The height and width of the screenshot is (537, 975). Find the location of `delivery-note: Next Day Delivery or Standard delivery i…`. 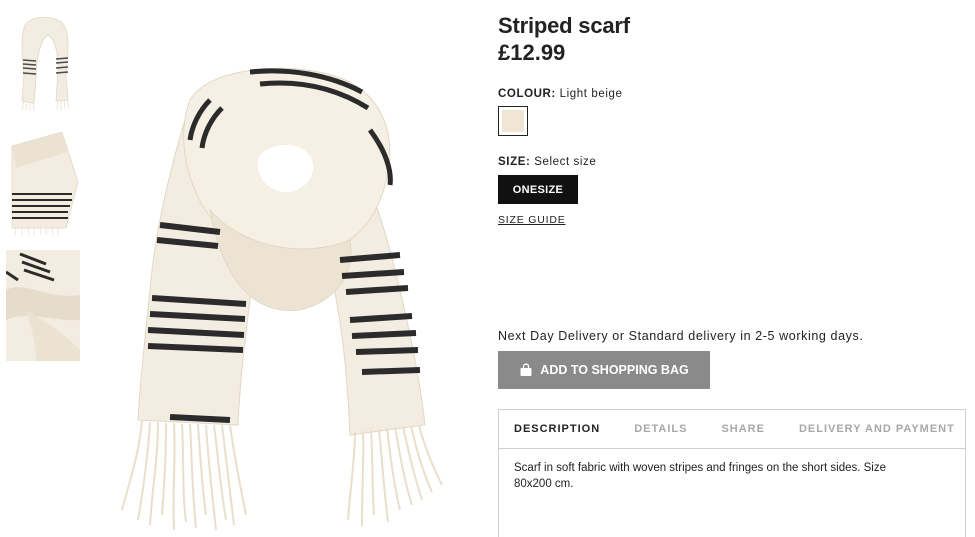

delivery-note: Next Day Delivery or Standard delivery i… is located at coordinates (681, 336).